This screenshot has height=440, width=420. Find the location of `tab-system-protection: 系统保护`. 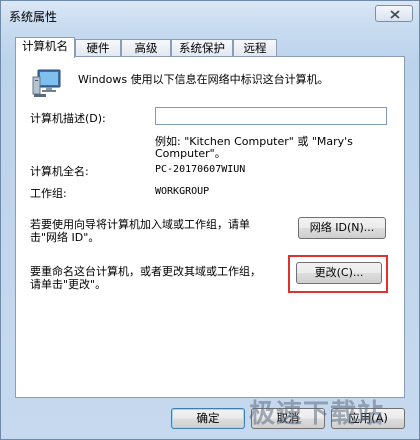

tab-system-protection: 系统保护 is located at coordinates (202, 47).